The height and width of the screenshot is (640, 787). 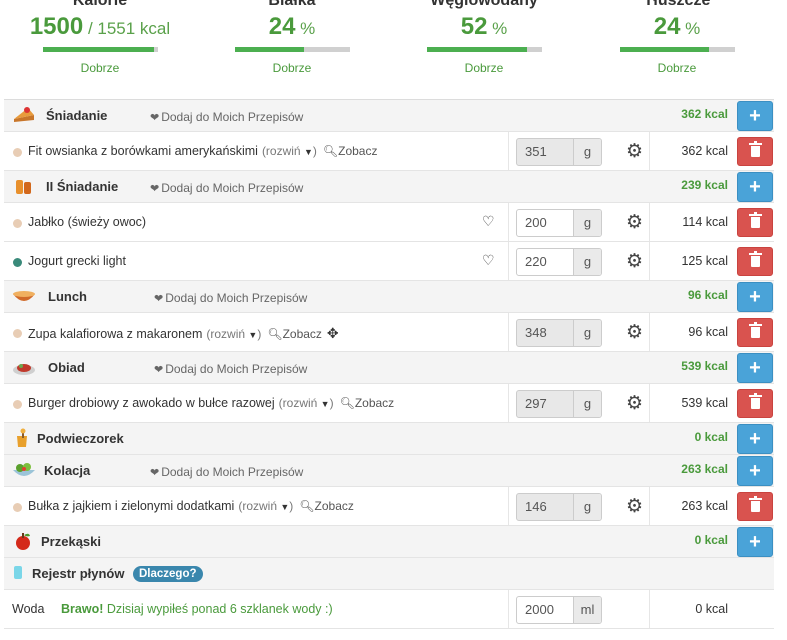 I want to click on quantity-input: 220 g, so click(x=559, y=262).